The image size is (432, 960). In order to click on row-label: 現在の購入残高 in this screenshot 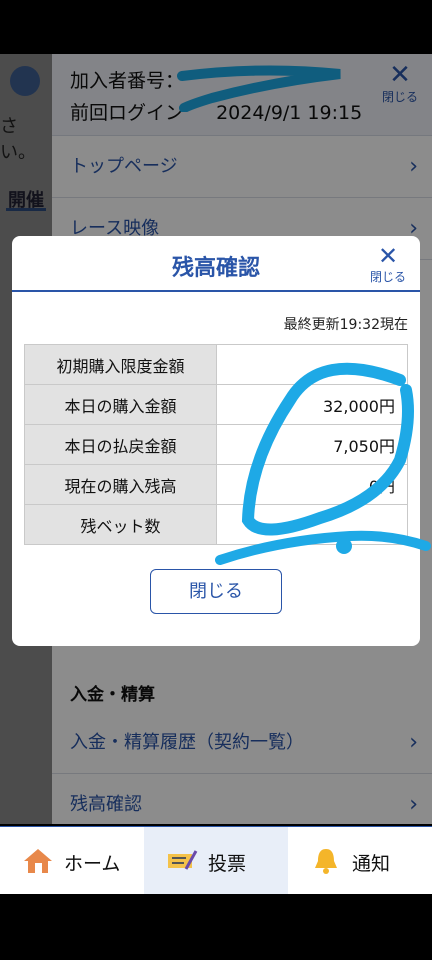, I will do `click(120, 484)`.